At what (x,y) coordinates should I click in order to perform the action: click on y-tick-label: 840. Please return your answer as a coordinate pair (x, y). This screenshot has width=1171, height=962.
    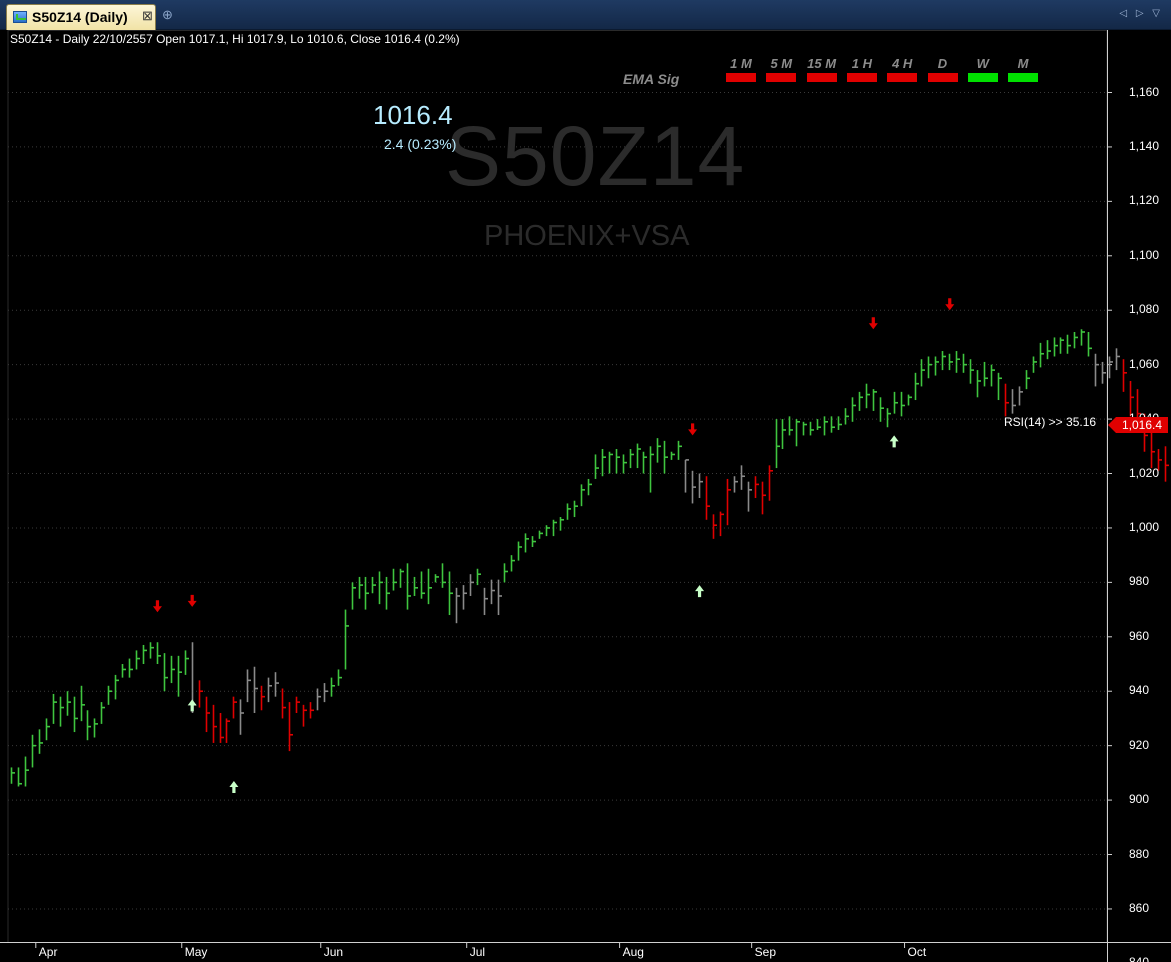
    Looking at the image, I should click on (1139, 958).